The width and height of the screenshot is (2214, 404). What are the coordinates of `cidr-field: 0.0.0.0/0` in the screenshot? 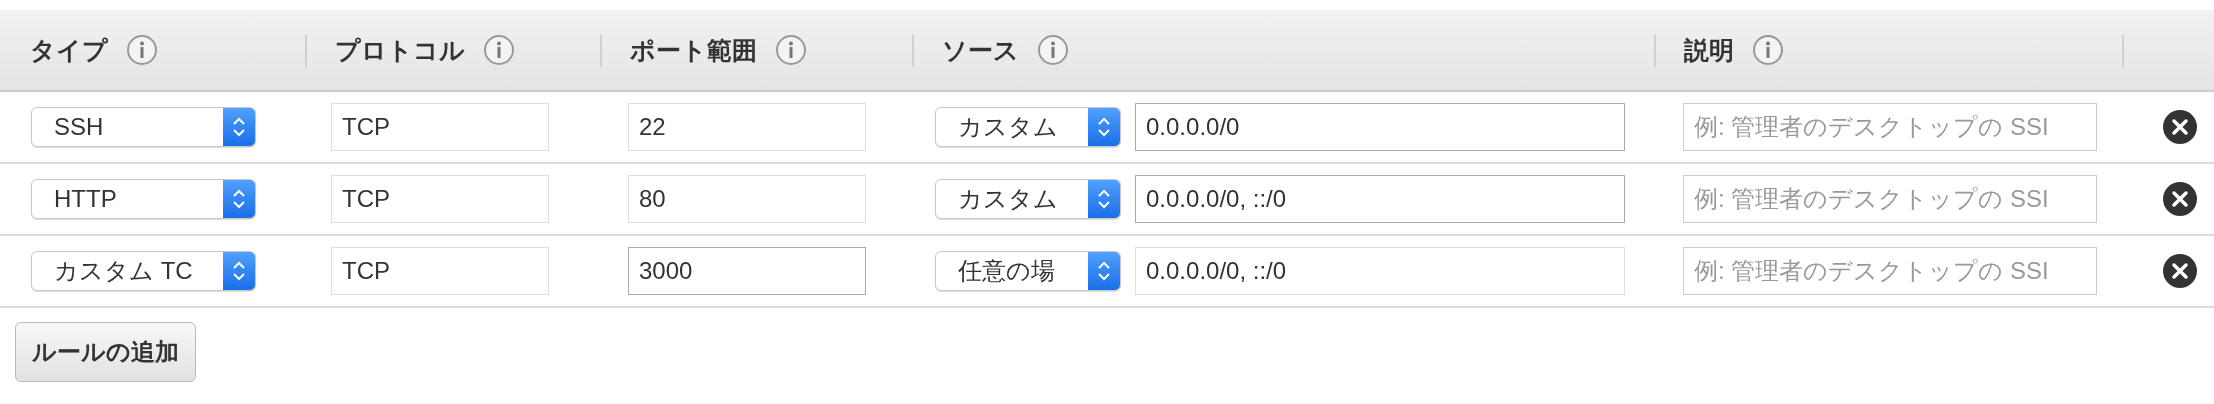 It's located at (1380, 127).